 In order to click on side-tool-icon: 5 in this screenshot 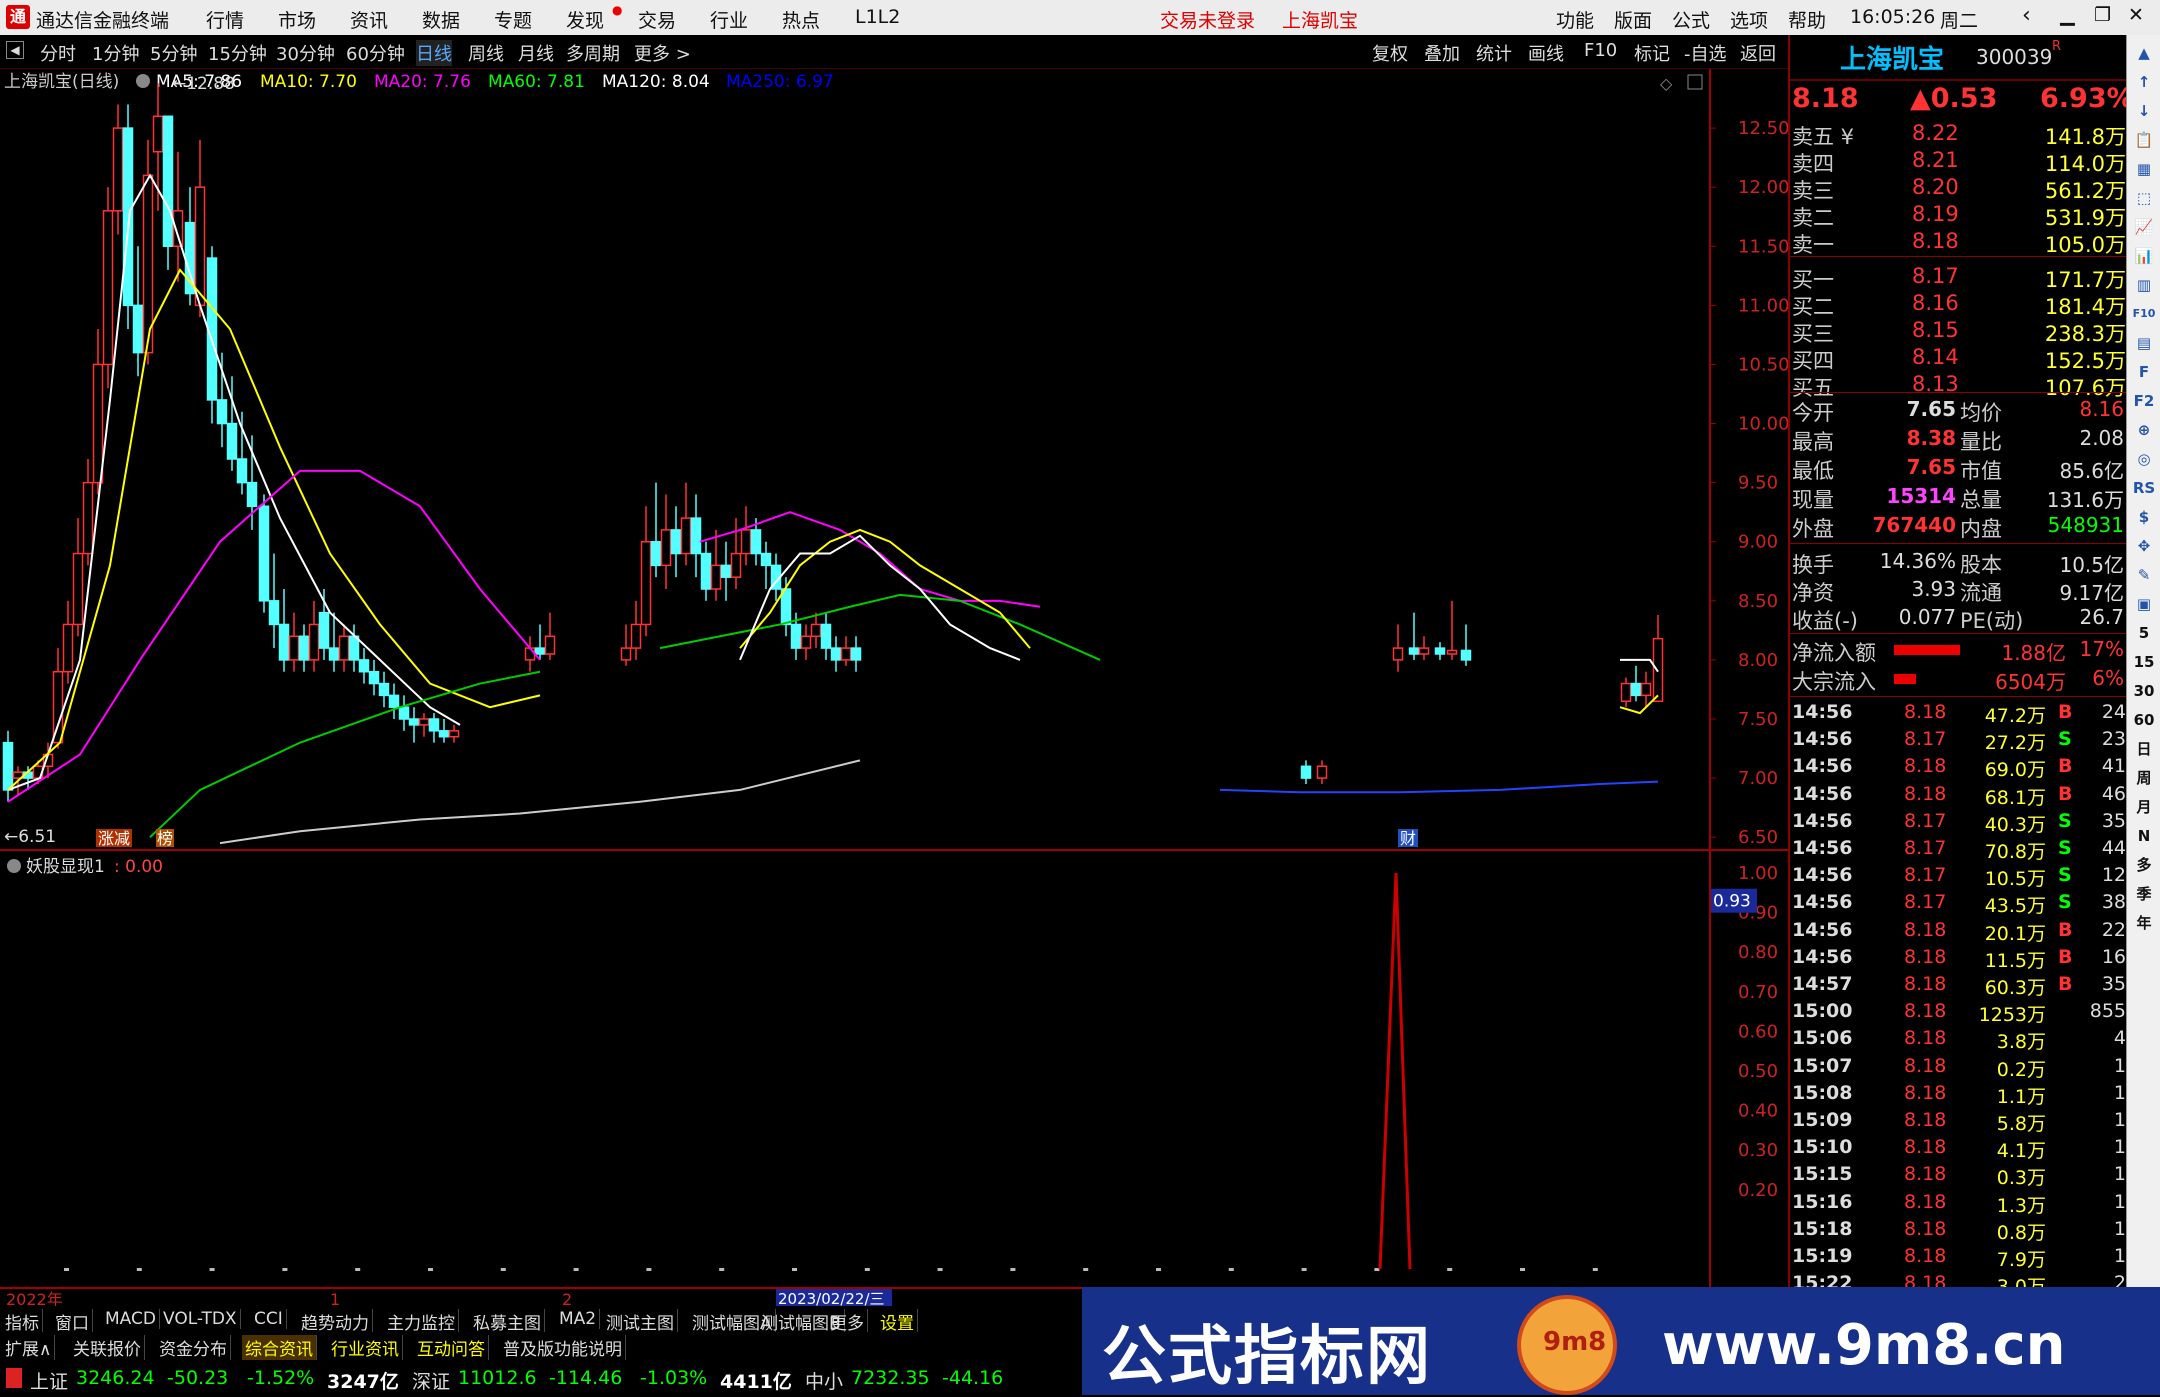, I will do `click(2144, 633)`.